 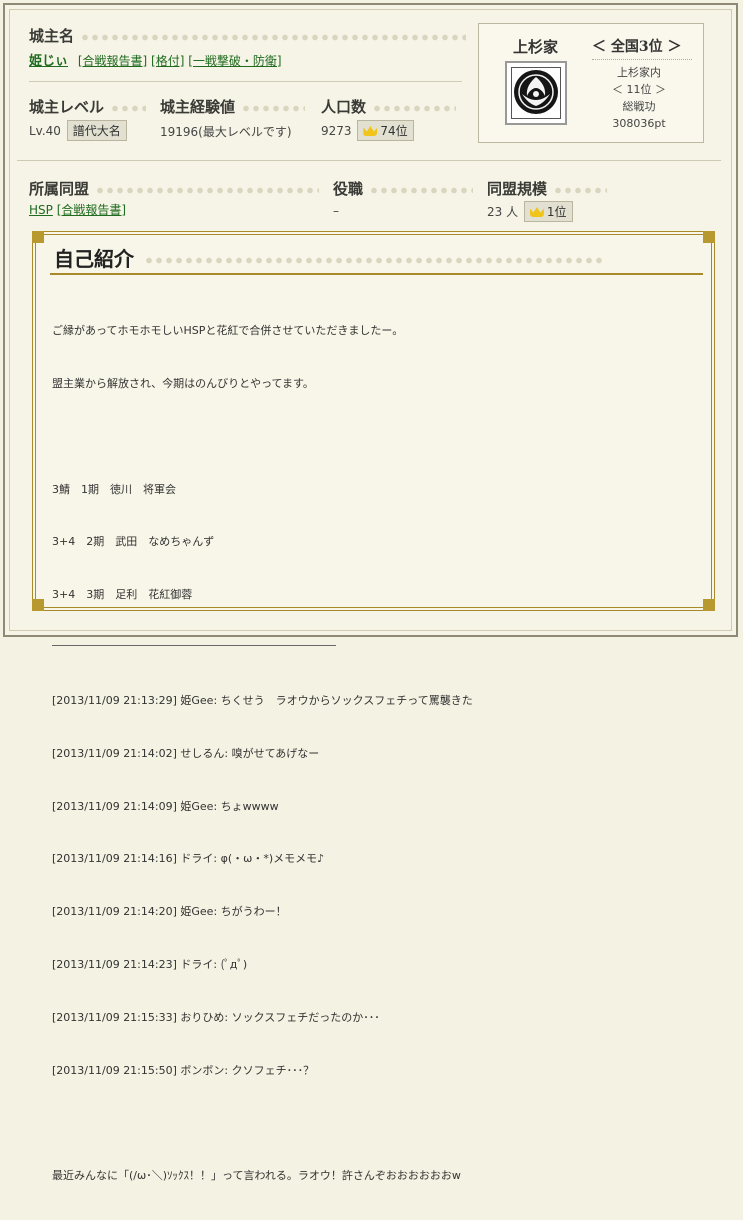 I want to click on population-heading: 人口数, so click(x=389, y=106).